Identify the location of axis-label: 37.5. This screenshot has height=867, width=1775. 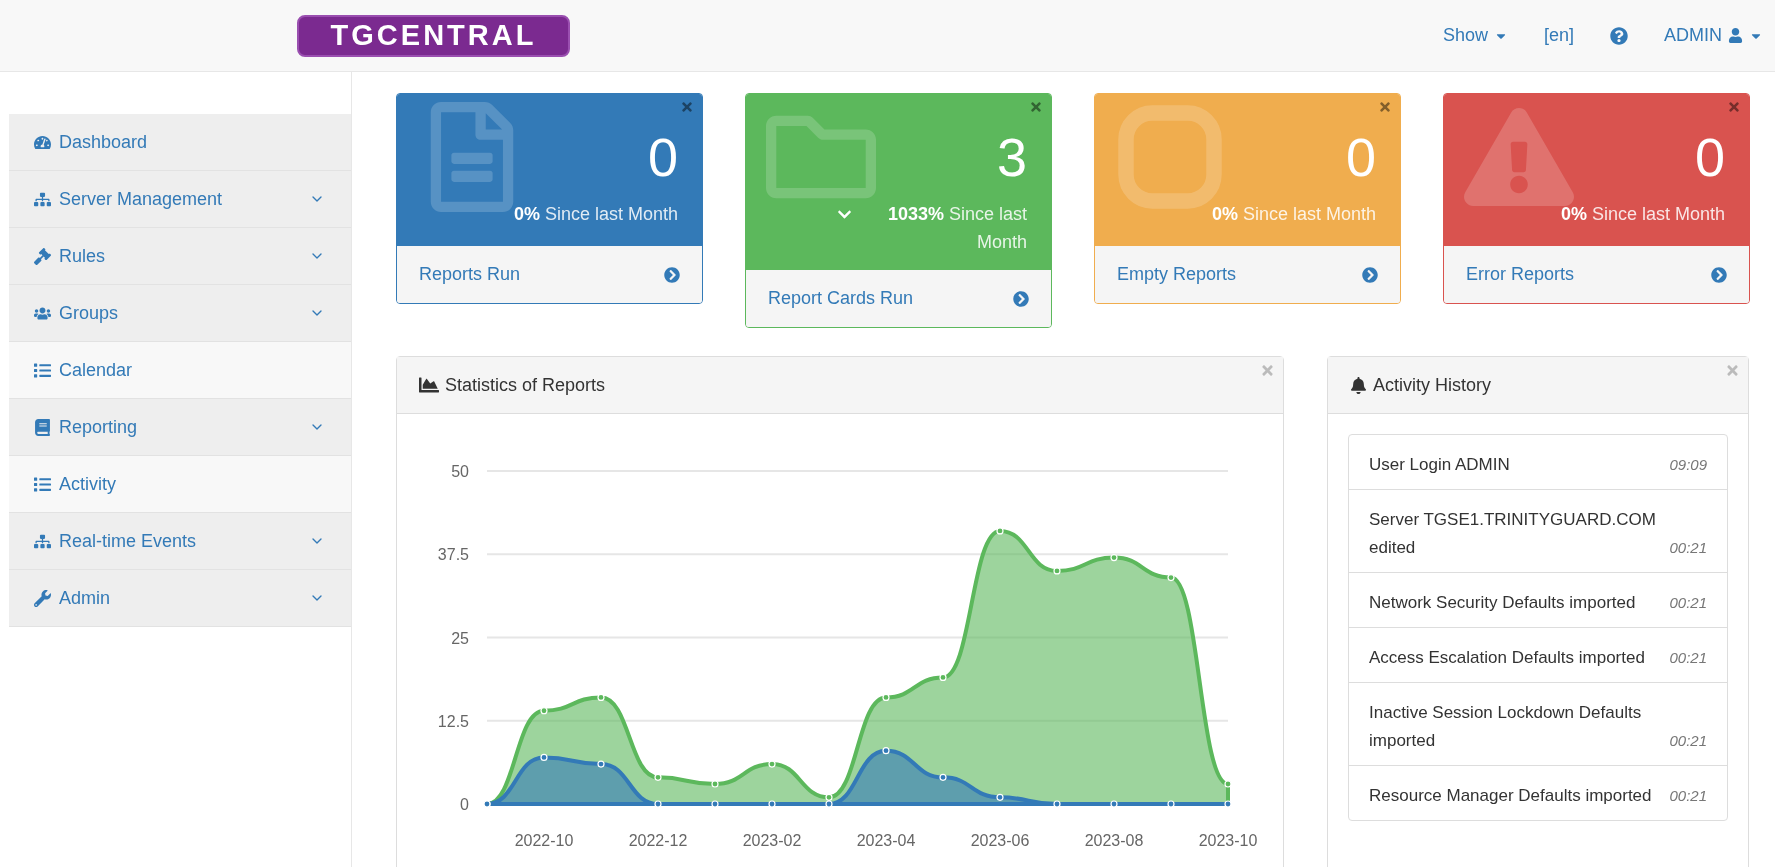
(453, 555).